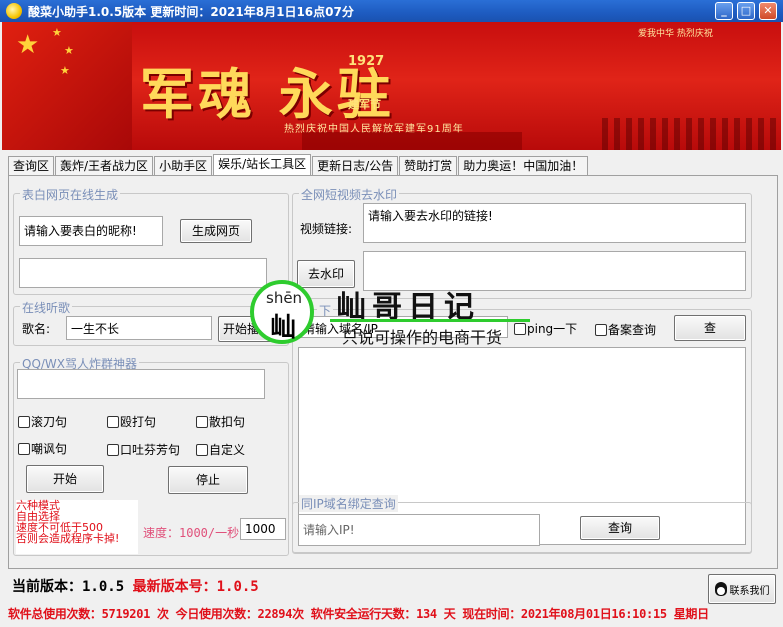 This screenshot has width=783, height=627. Describe the element at coordinates (31, 165) in the screenshot. I see `tab-query: 查询区` at that location.